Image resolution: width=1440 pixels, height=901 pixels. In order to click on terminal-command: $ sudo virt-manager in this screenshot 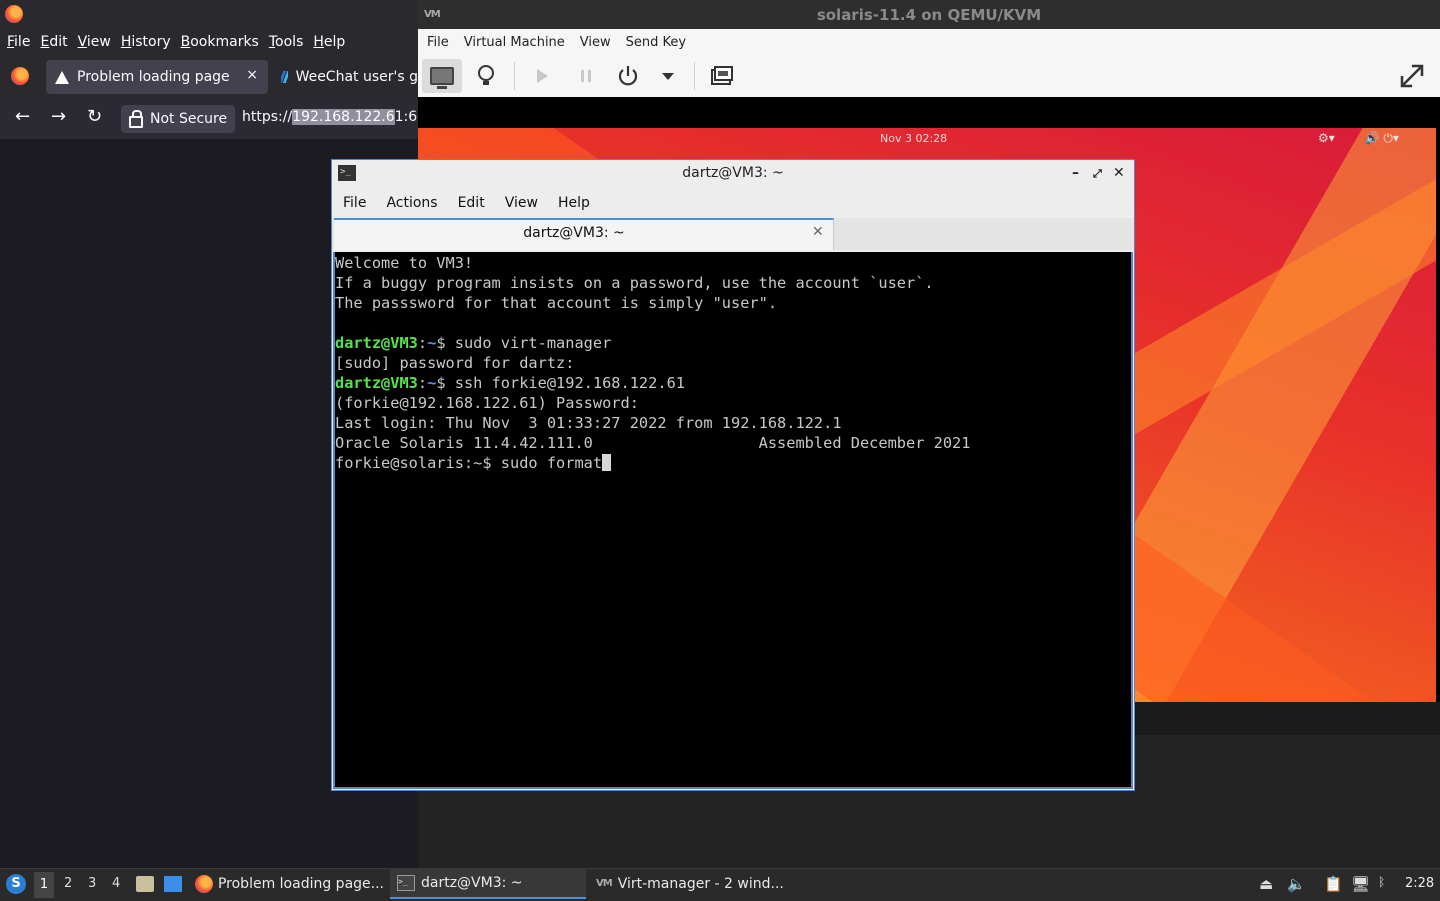, I will do `click(524, 343)`.